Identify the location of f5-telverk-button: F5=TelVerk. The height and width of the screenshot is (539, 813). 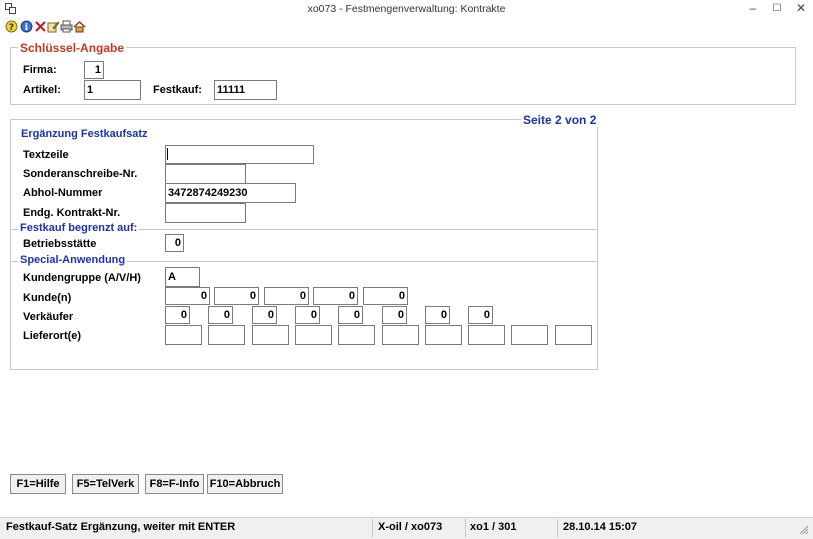
(105, 484).